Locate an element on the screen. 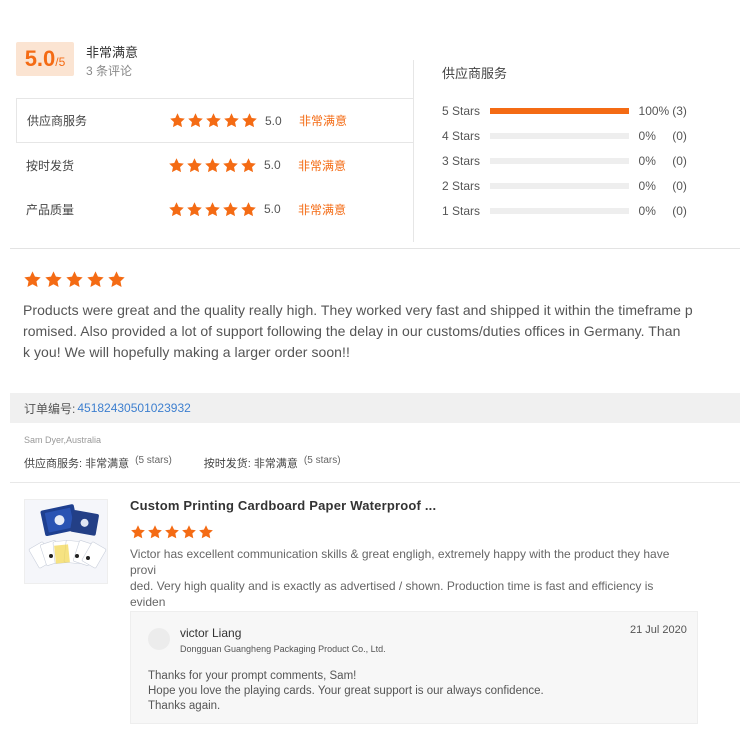 The image size is (750, 750). service-breakdown-title: 供应商服务 is located at coordinates (475, 73).